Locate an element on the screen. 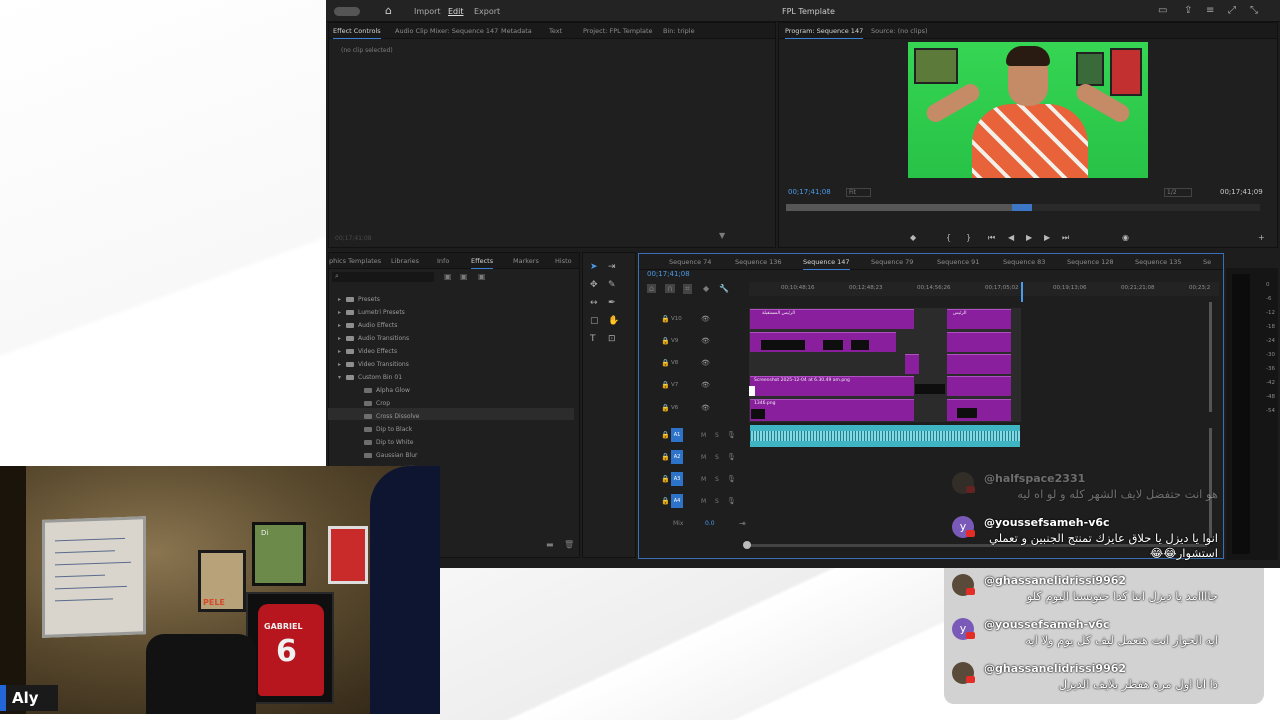  share-icon: ⇪ is located at coordinates (1188, 10).